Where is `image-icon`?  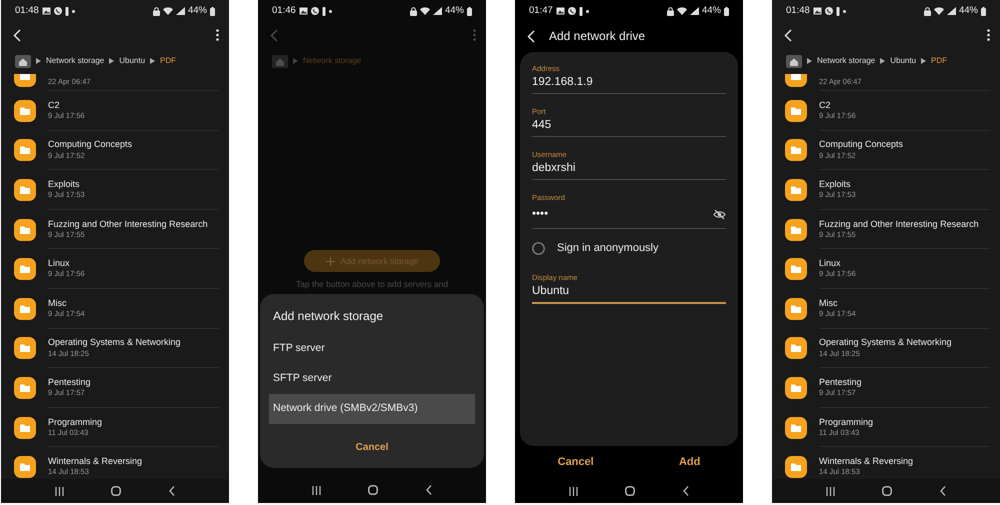 image-icon is located at coordinates (303, 11).